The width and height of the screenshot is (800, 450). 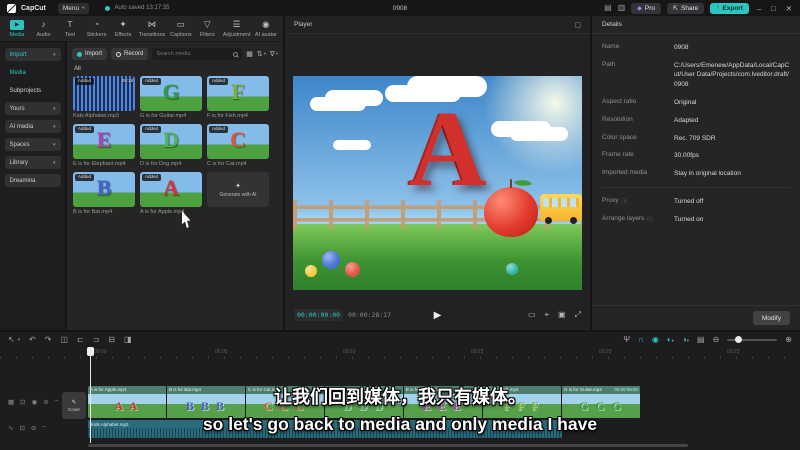 I want to click on info-icon: ⓘ, so click(x=624, y=202).